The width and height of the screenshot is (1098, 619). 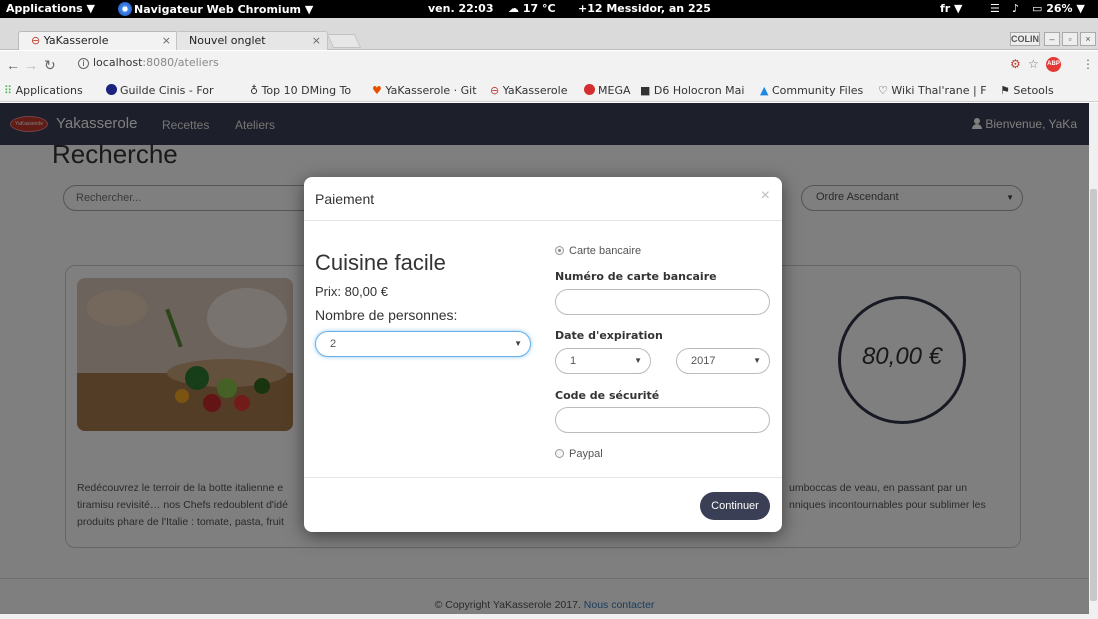 I want to click on cvv-input, so click(x=662, y=420).